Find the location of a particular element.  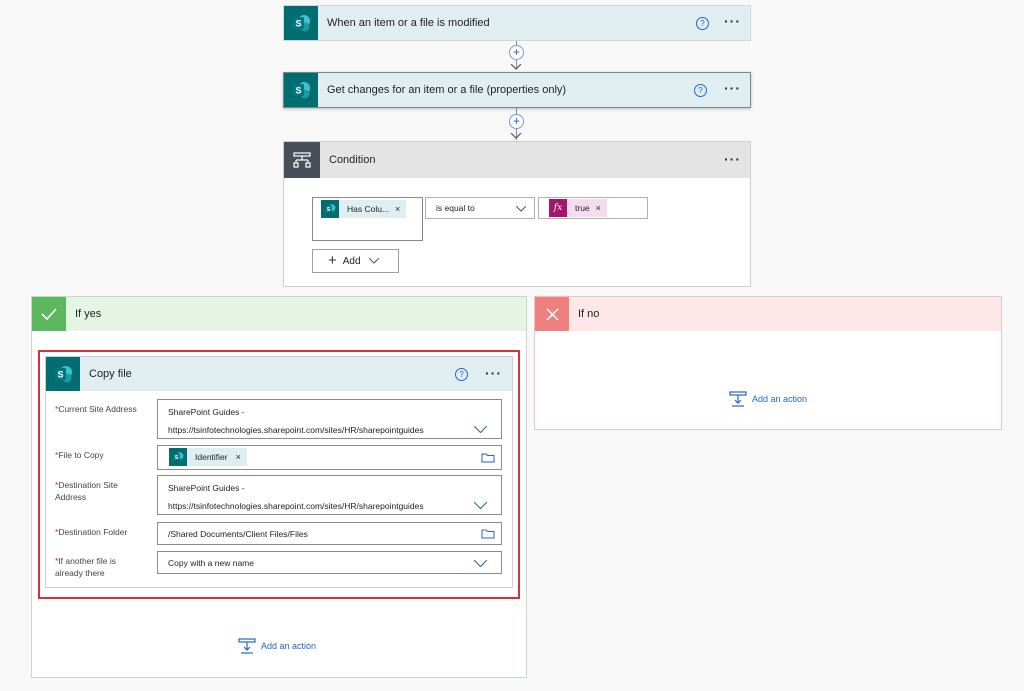

condition-icon is located at coordinates (302, 160).